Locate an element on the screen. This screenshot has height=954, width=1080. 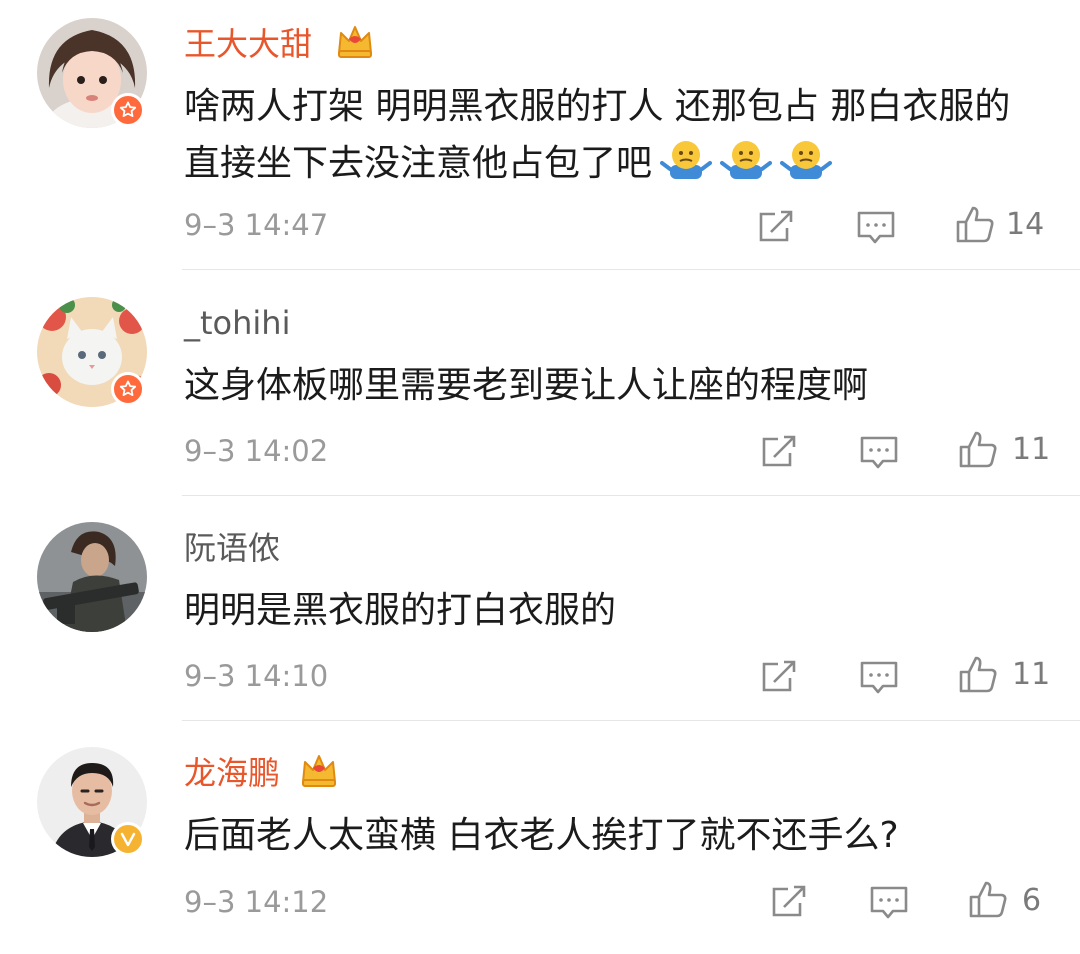
comment-text-body: 后面老人太蛮横 白衣老人挨打了就不还手么? is located at coordinates (541, 835).